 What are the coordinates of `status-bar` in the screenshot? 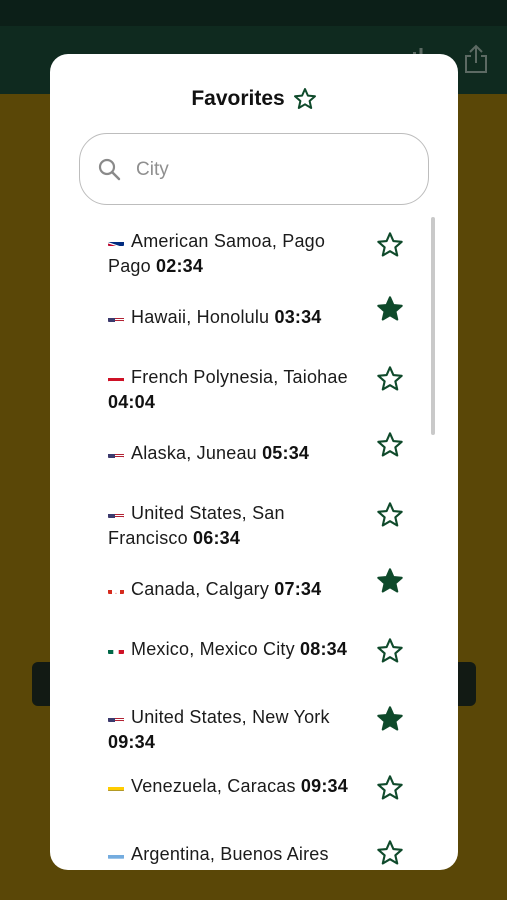 It's located at (253, 13).